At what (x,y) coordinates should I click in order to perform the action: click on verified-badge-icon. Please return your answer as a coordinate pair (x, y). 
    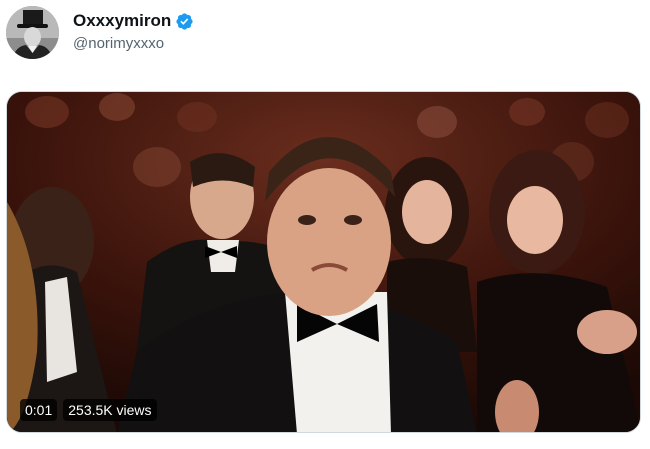
    Looking at the image, I should click on (184, 21).